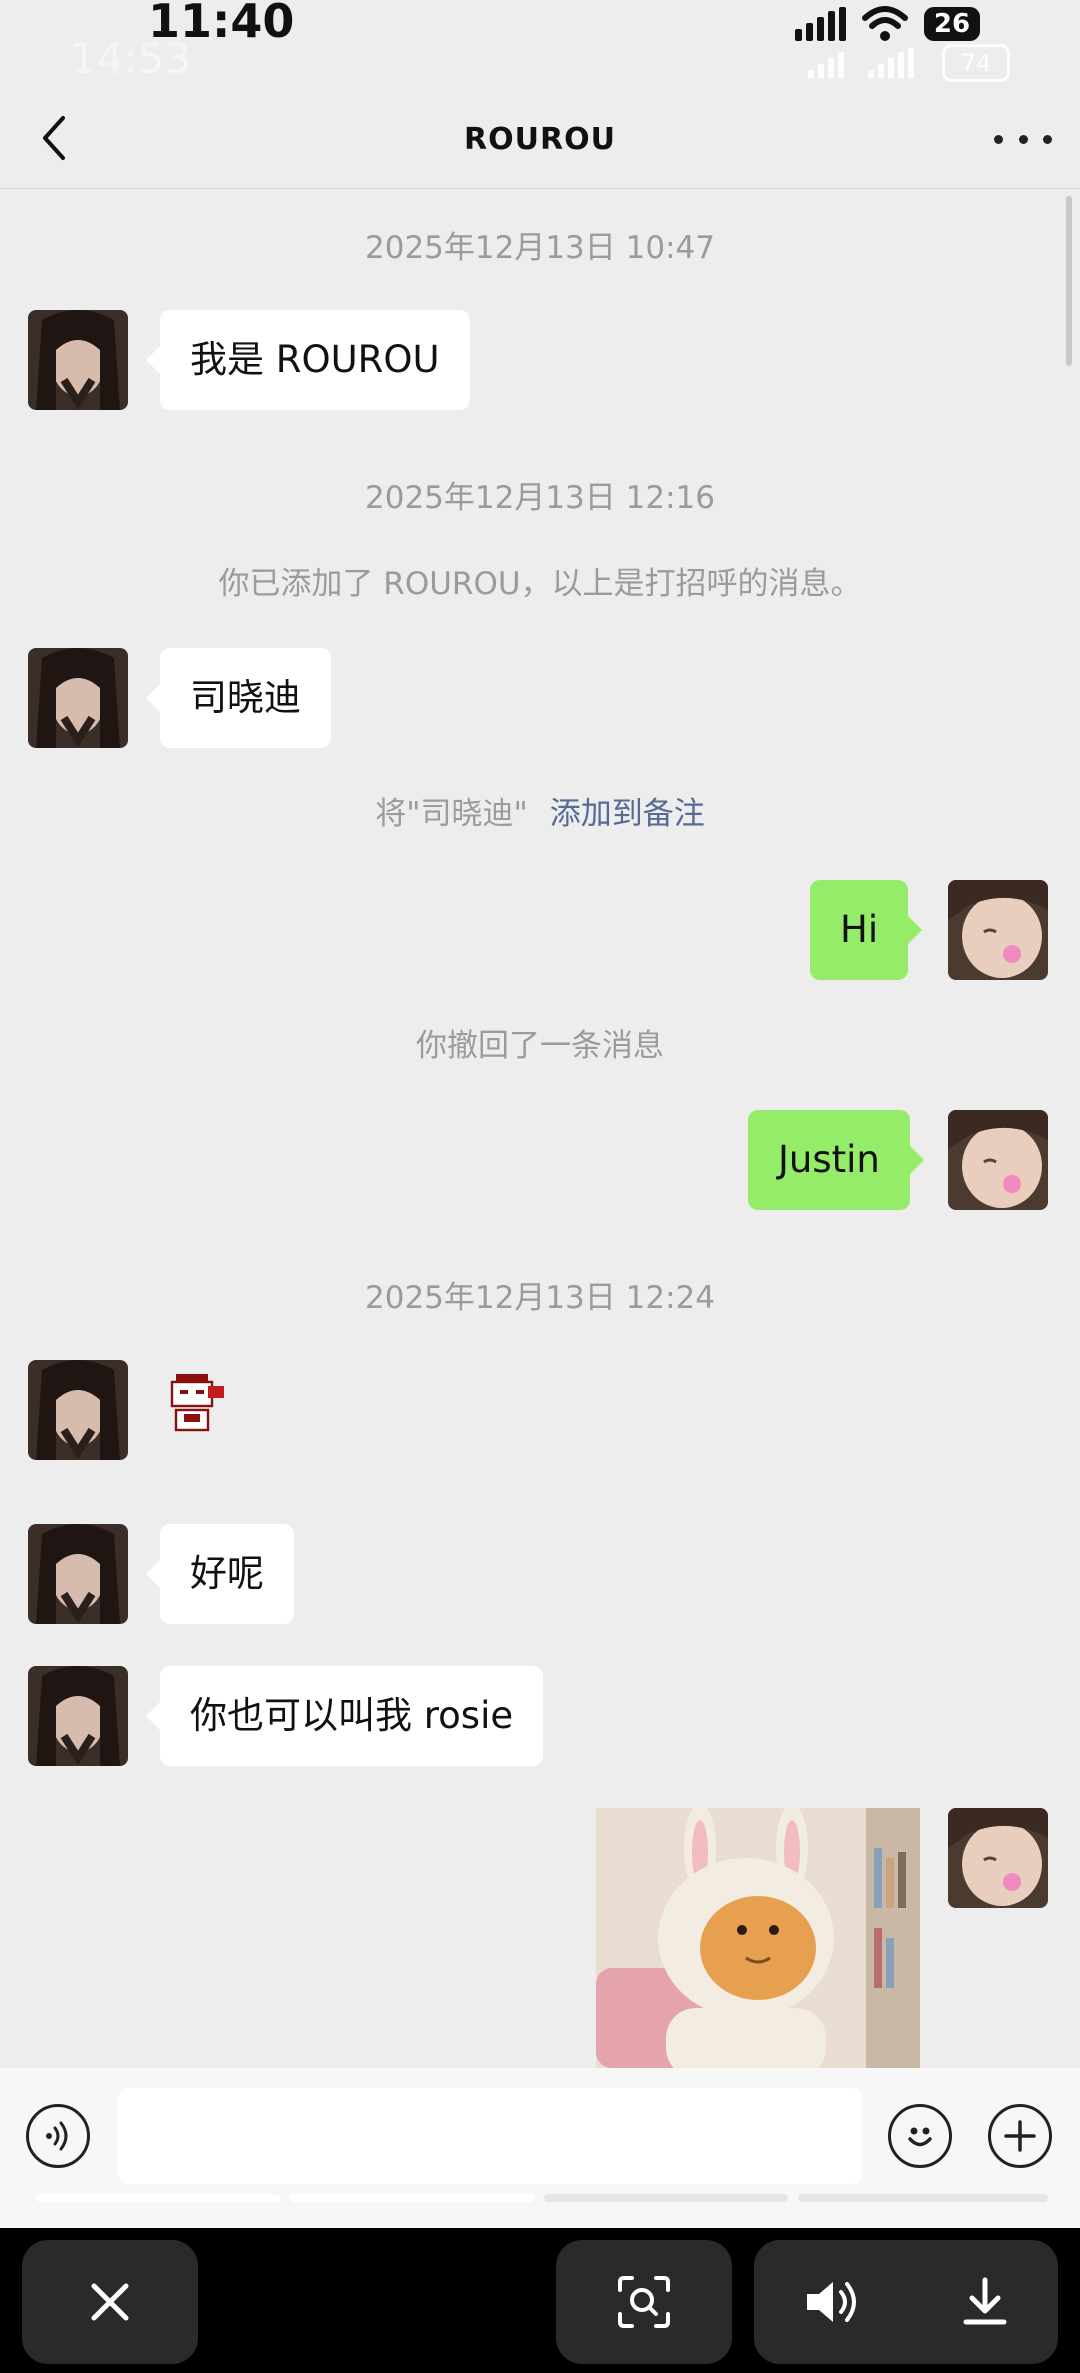 The image size is (1080, 2373). I want to click on bunny-character-image, so click(758, 1938).